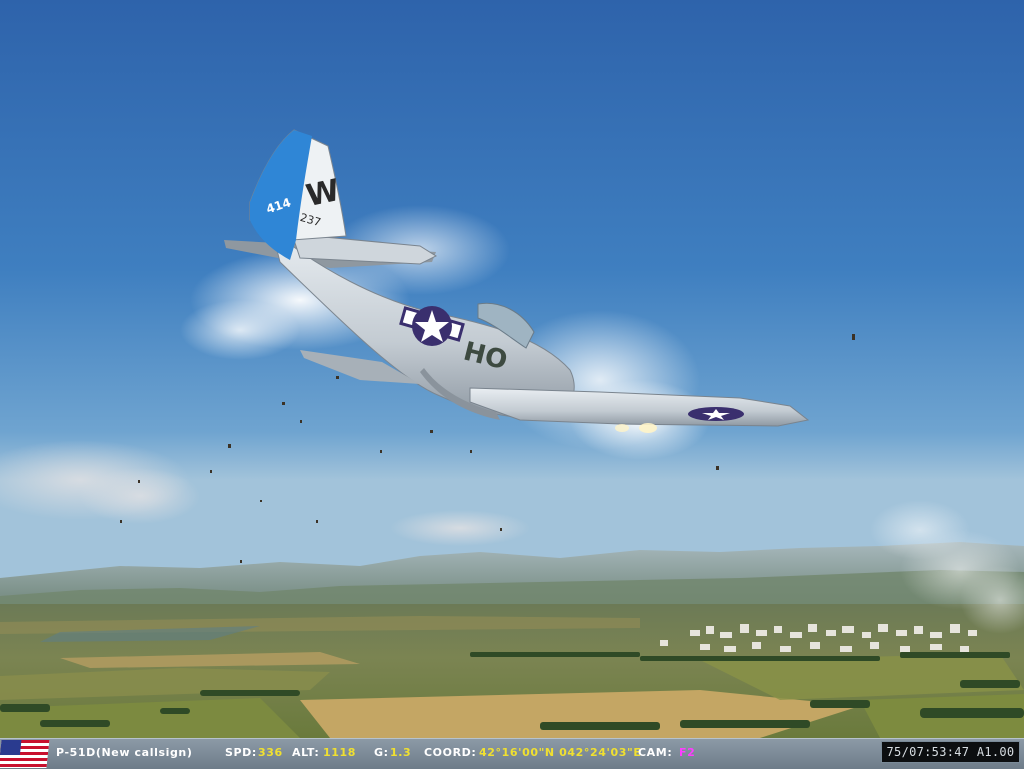 This screenshot has width=1024, height=769. What do you see at coordinates (655, 752) in the screenshot?
I see `camera-label: CAM:` at bounding box center [655, 752].